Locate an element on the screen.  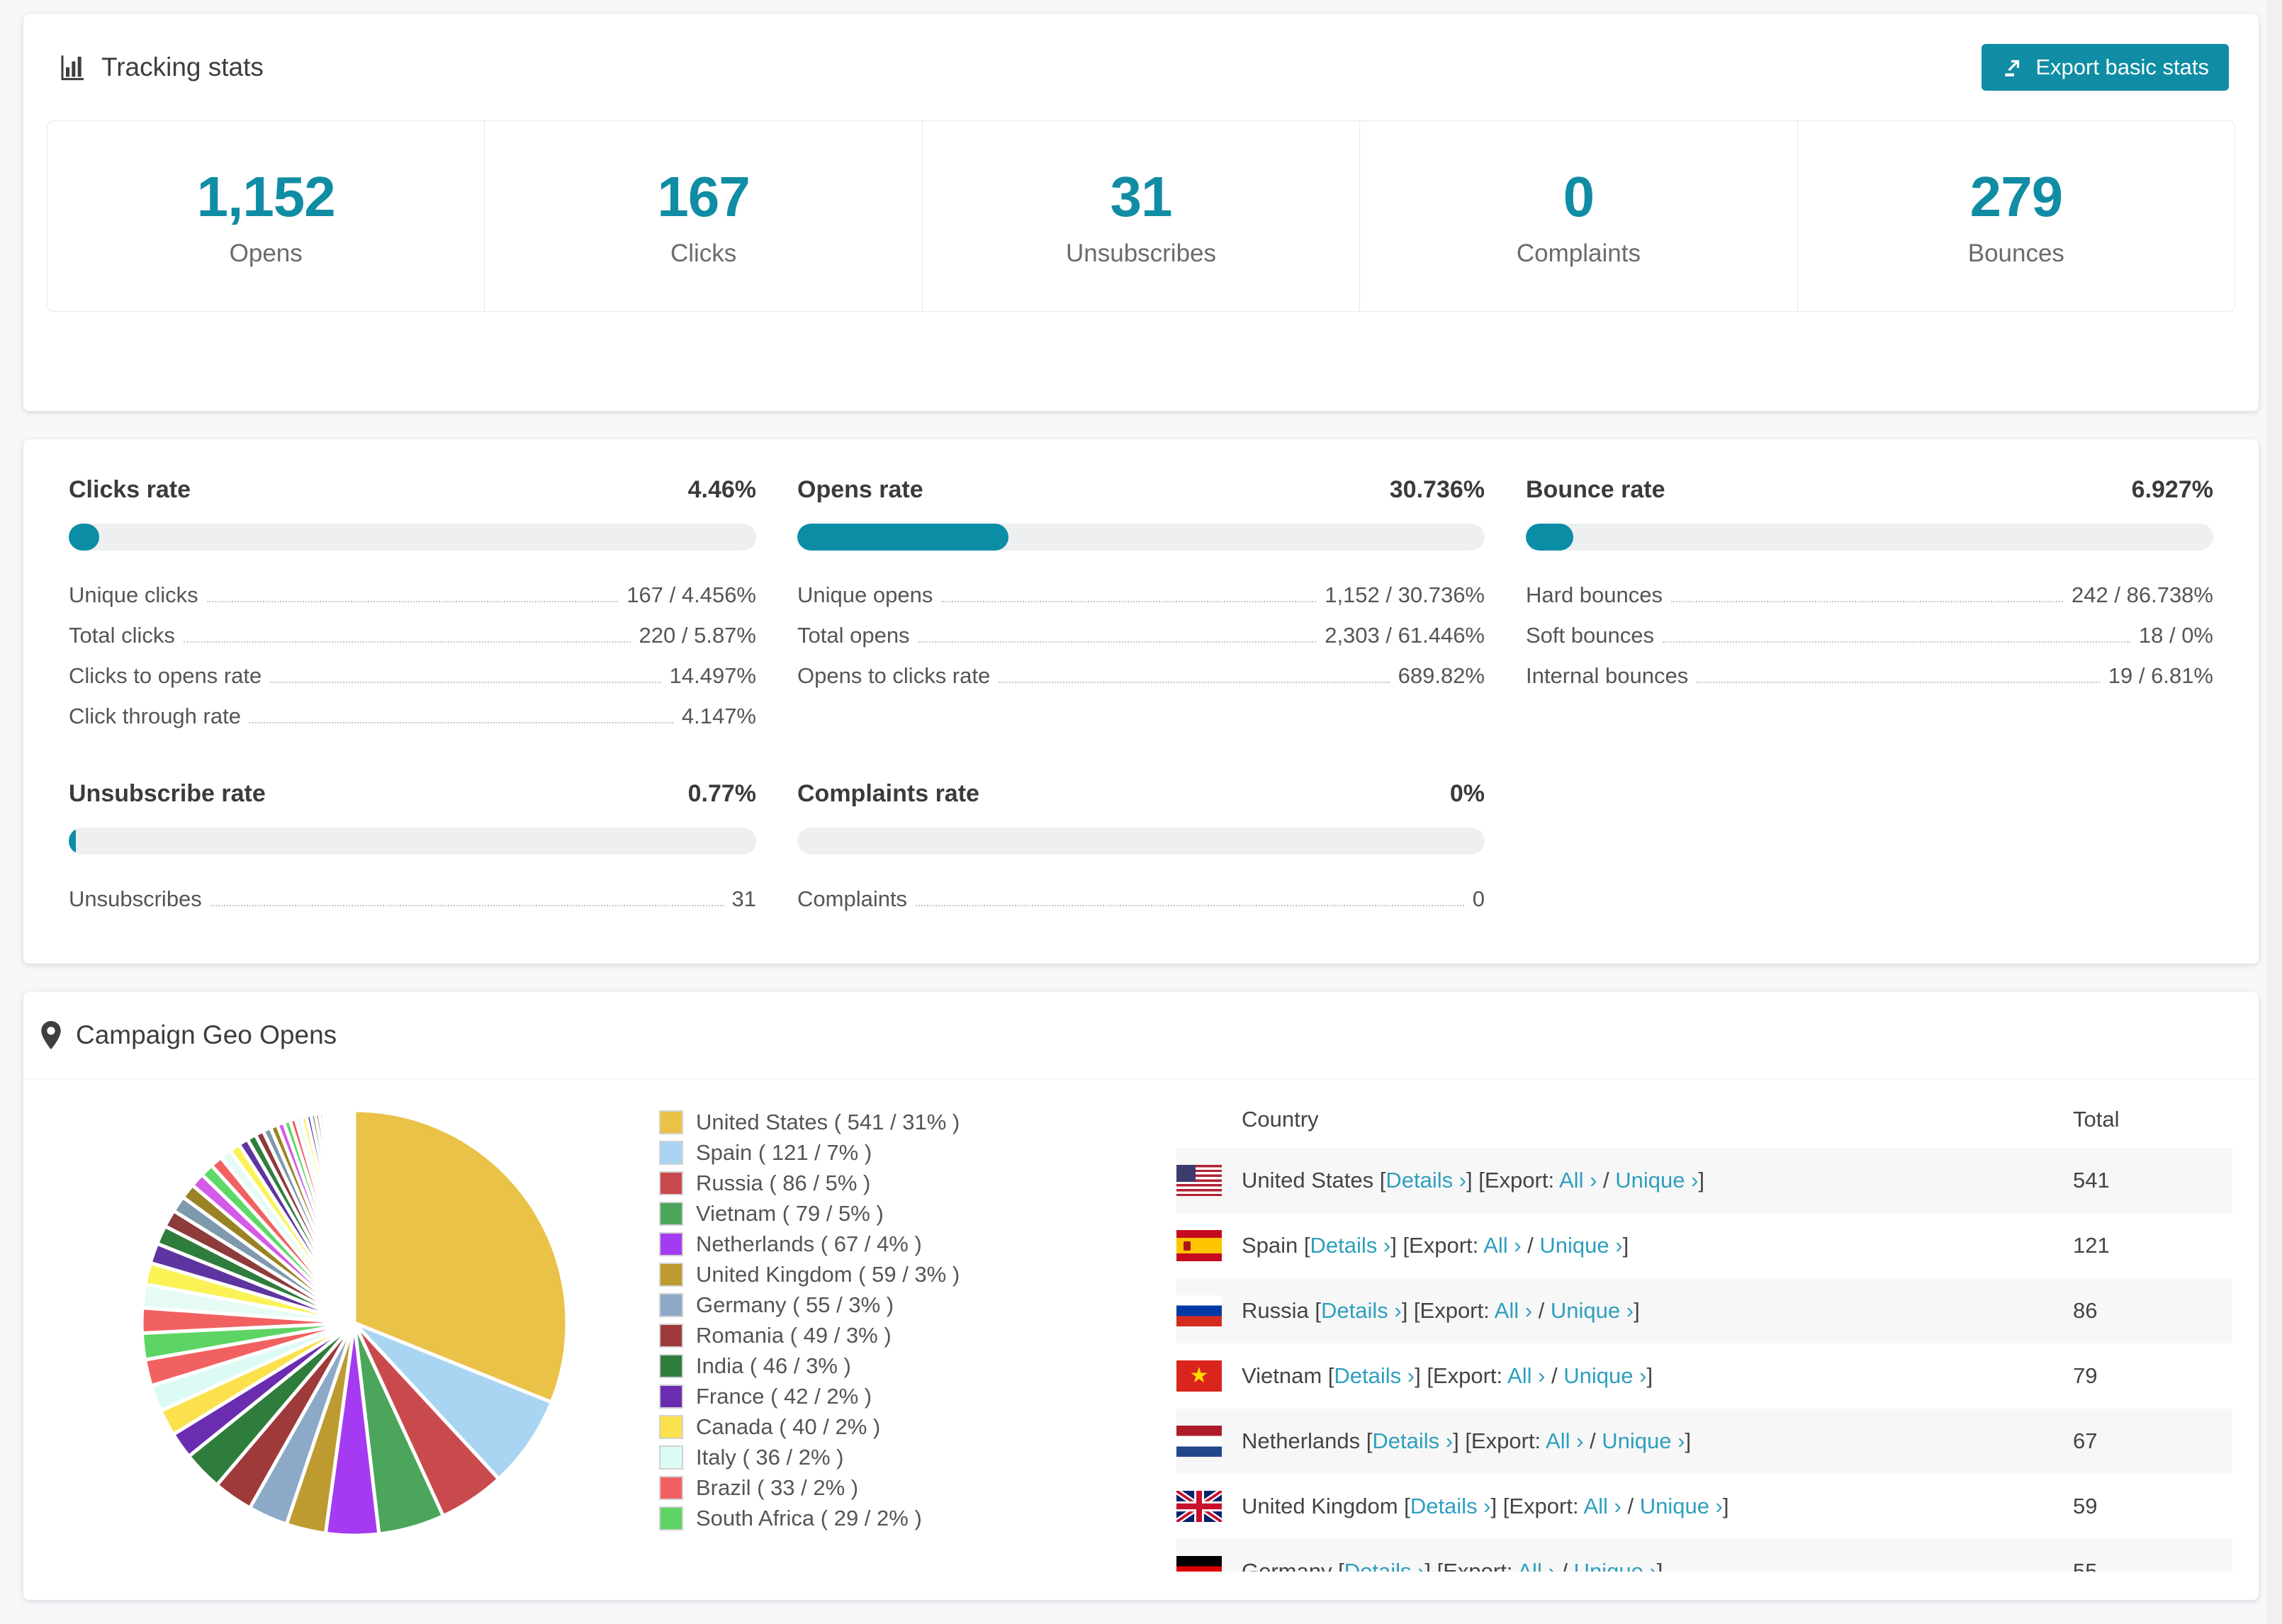
metric-value: 167 / 4.456% is located at coordinates (691, 594).